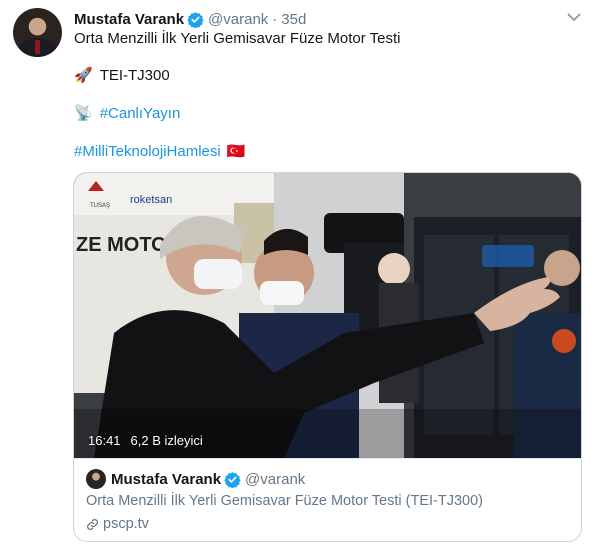 The width and height of the screenshot is (597, 549). I want to click on satellite-antenna-icon: 📡, so click(83, 113).